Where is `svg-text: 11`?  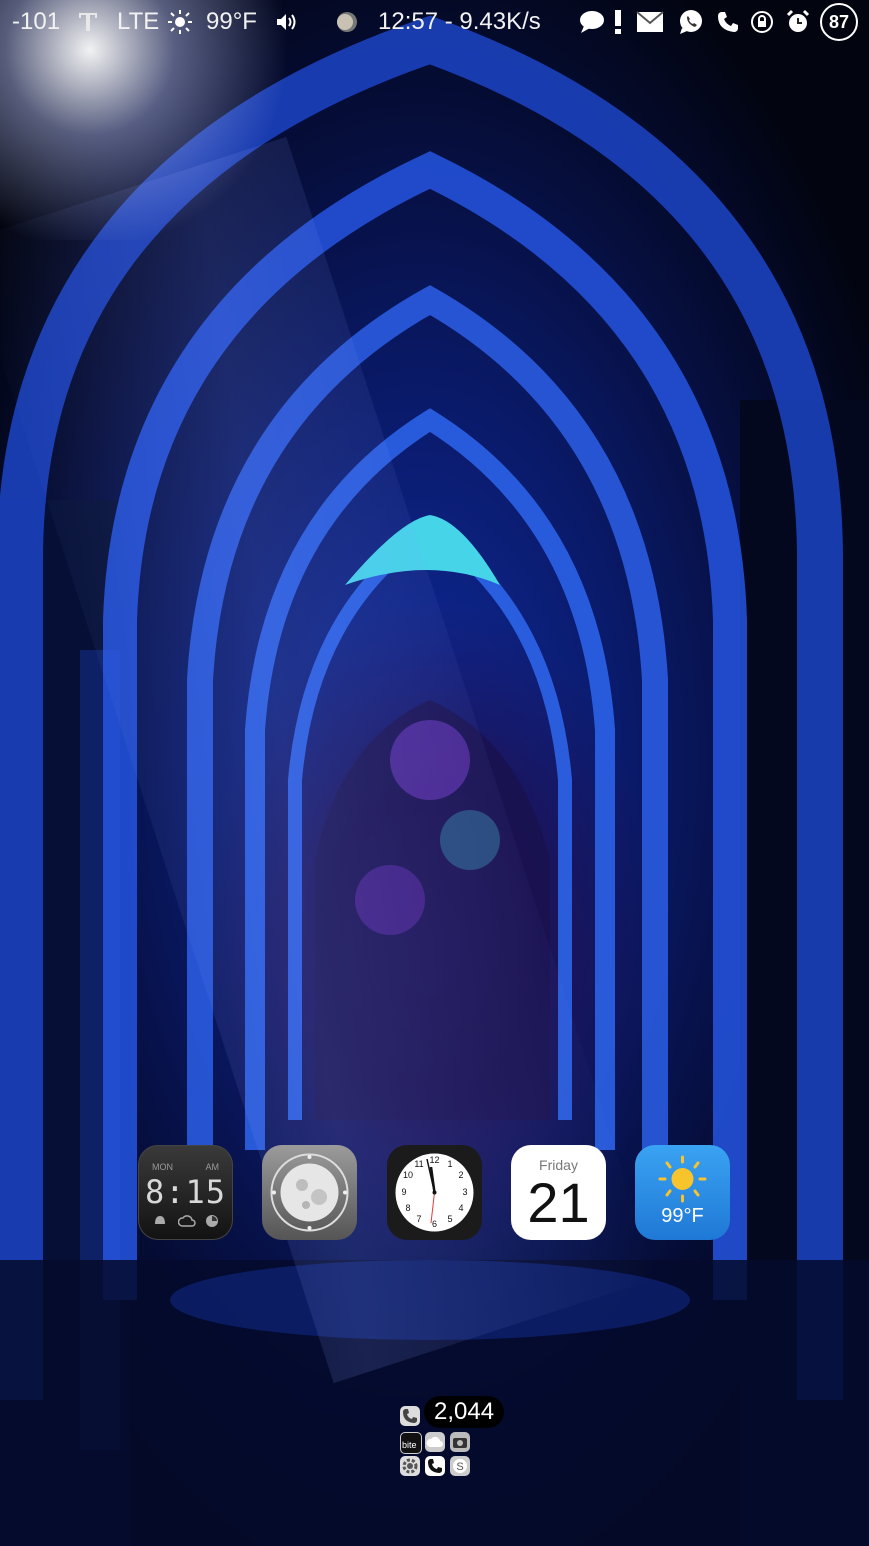 svg-text: 11 is located at coordinates (418, 1164).